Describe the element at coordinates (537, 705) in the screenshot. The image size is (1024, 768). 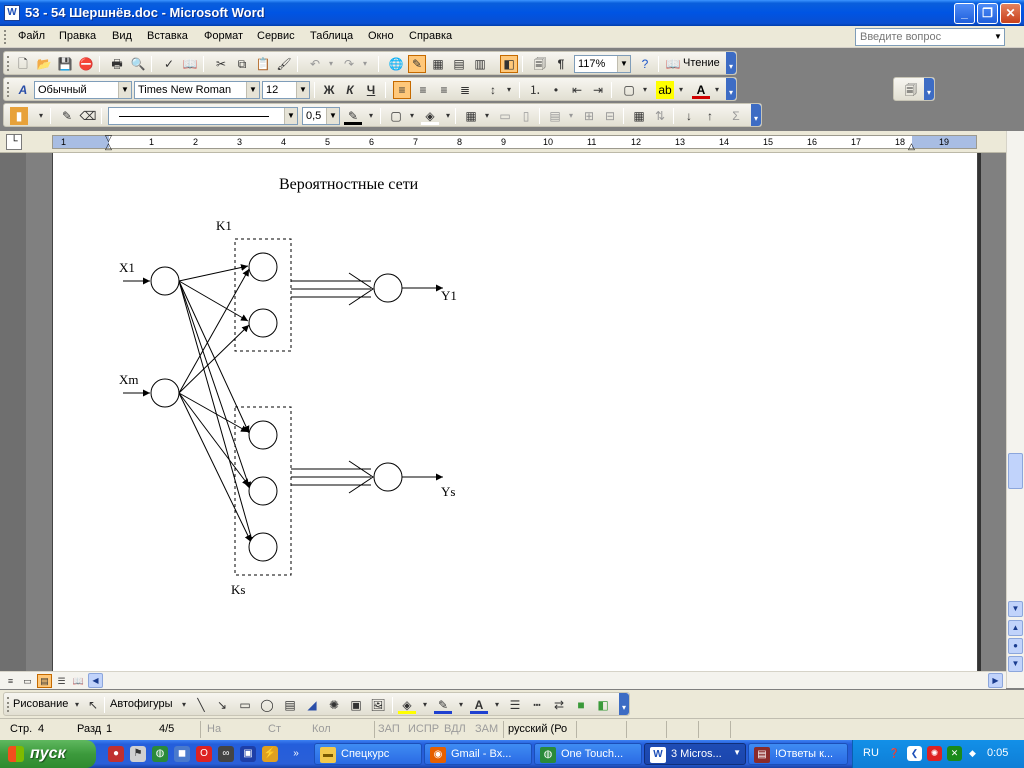
I see `dash-style-icon: ┅` at that location.